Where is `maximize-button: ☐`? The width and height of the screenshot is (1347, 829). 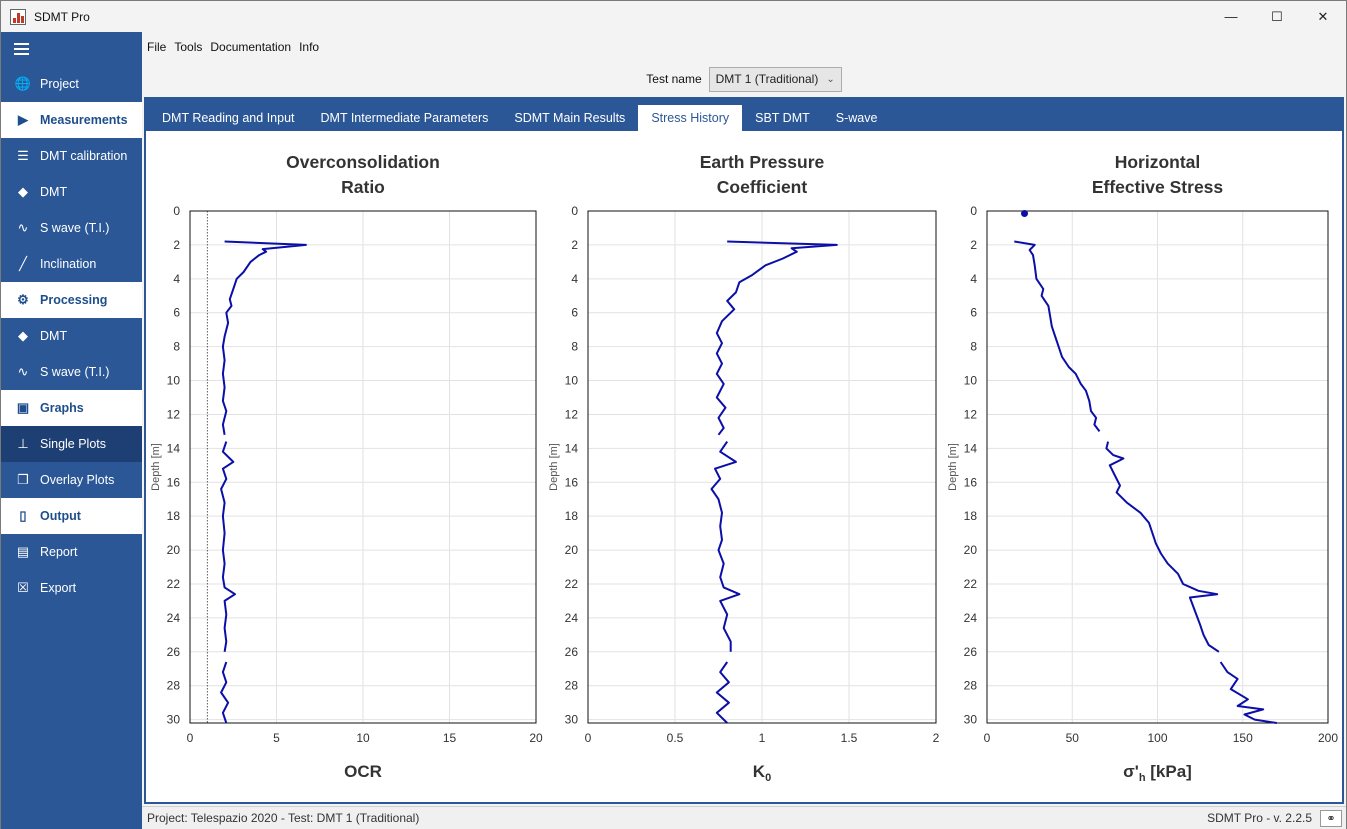 maximize-button: ☐ is located at coordinates (1277, 16).